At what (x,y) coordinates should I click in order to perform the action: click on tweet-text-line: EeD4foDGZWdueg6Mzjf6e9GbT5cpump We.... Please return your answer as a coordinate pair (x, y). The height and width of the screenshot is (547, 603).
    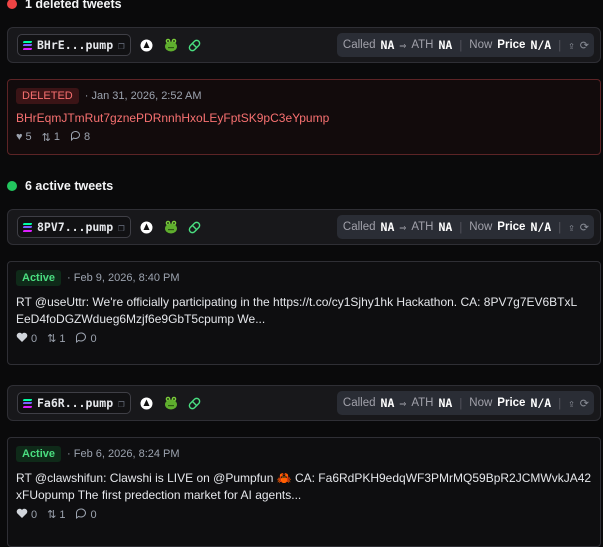
    Looking at the image, I should click on (141, 319).